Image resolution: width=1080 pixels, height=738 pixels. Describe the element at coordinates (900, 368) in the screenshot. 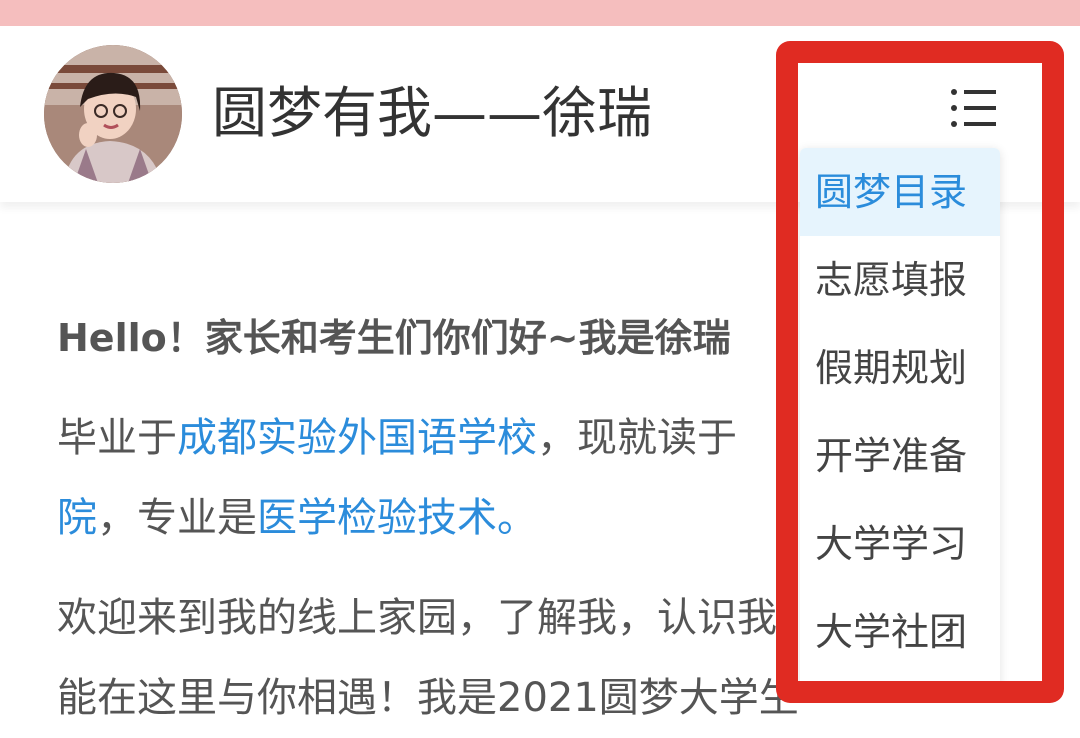

I see `menu-item-holiday-plan: 假期规划` at that location.